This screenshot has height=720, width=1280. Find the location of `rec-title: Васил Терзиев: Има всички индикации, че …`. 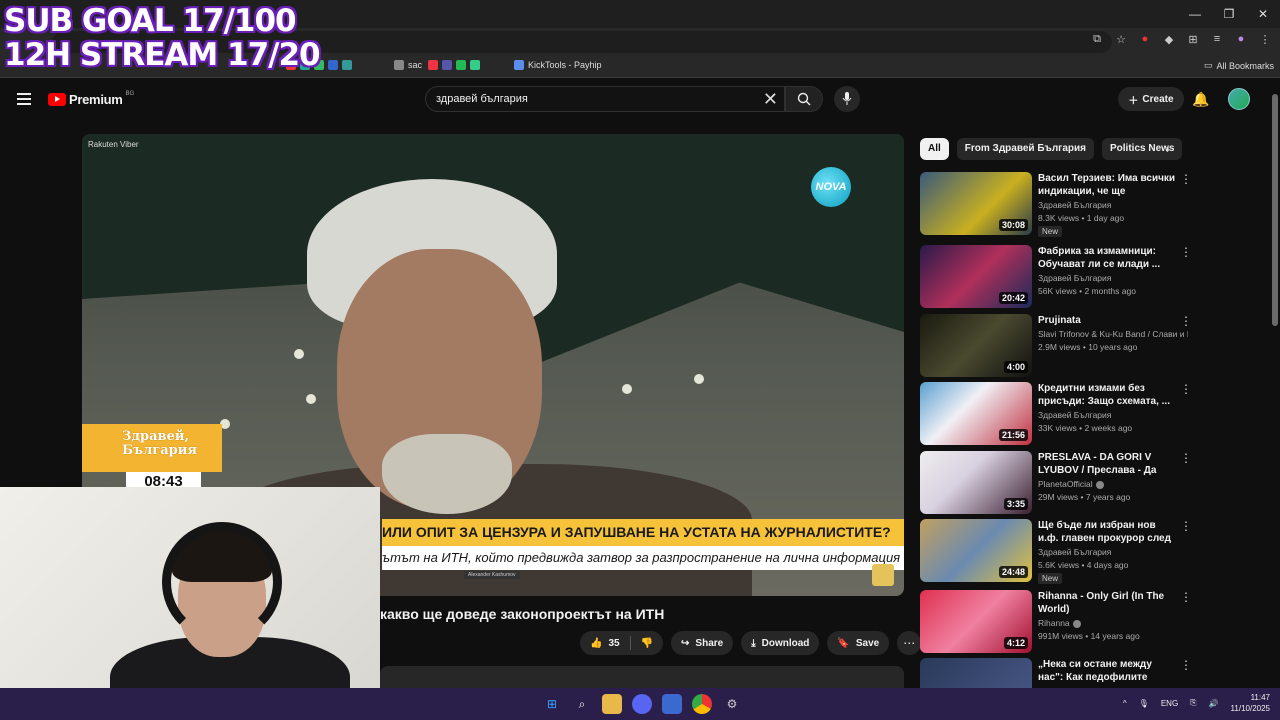

rec-title: Васил Терзиев: Има всички индикации, че … is located at coordinates (1108, 185).